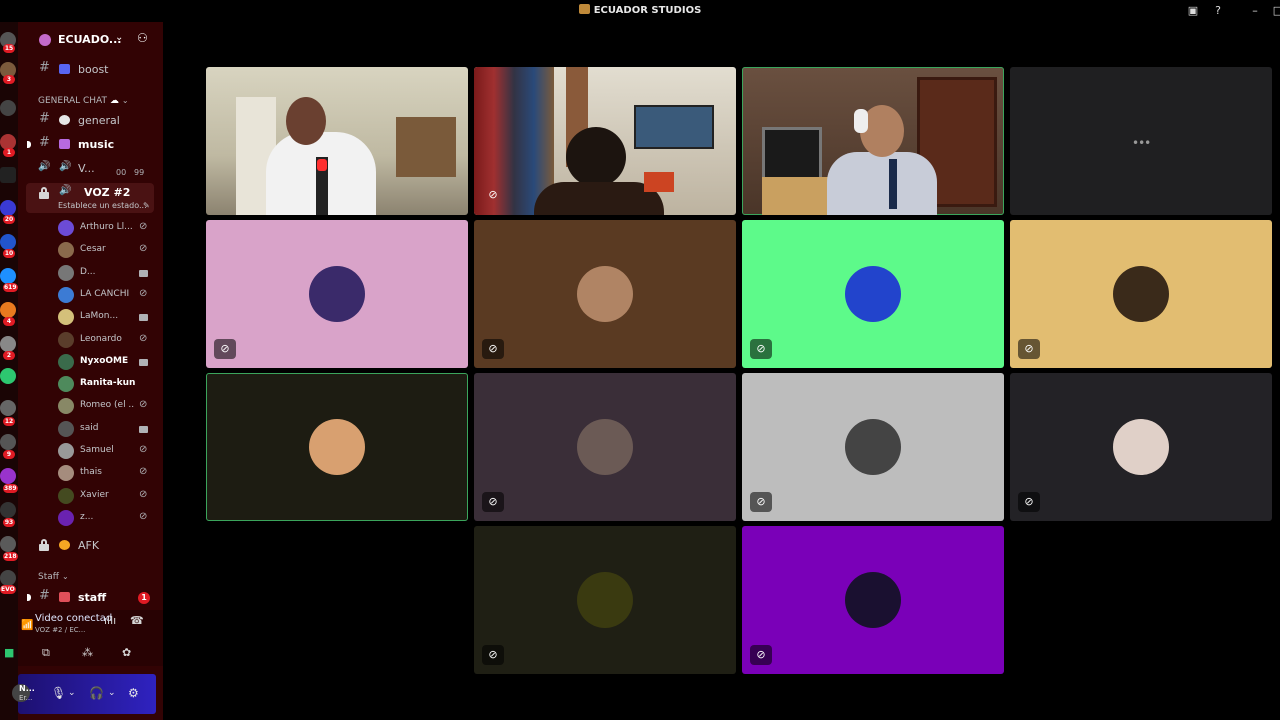  Describe the element at coordinates (90, 518) in the screenshot. I see `voice-member: z... ⊘` at that location.